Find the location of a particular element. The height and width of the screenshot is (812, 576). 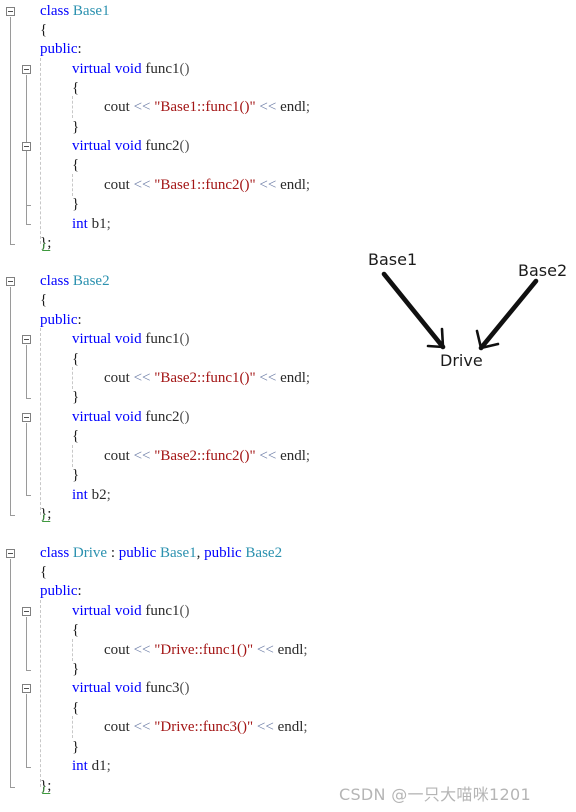

code-token: "Drive::func3()" is located at coordinates (204, 727).